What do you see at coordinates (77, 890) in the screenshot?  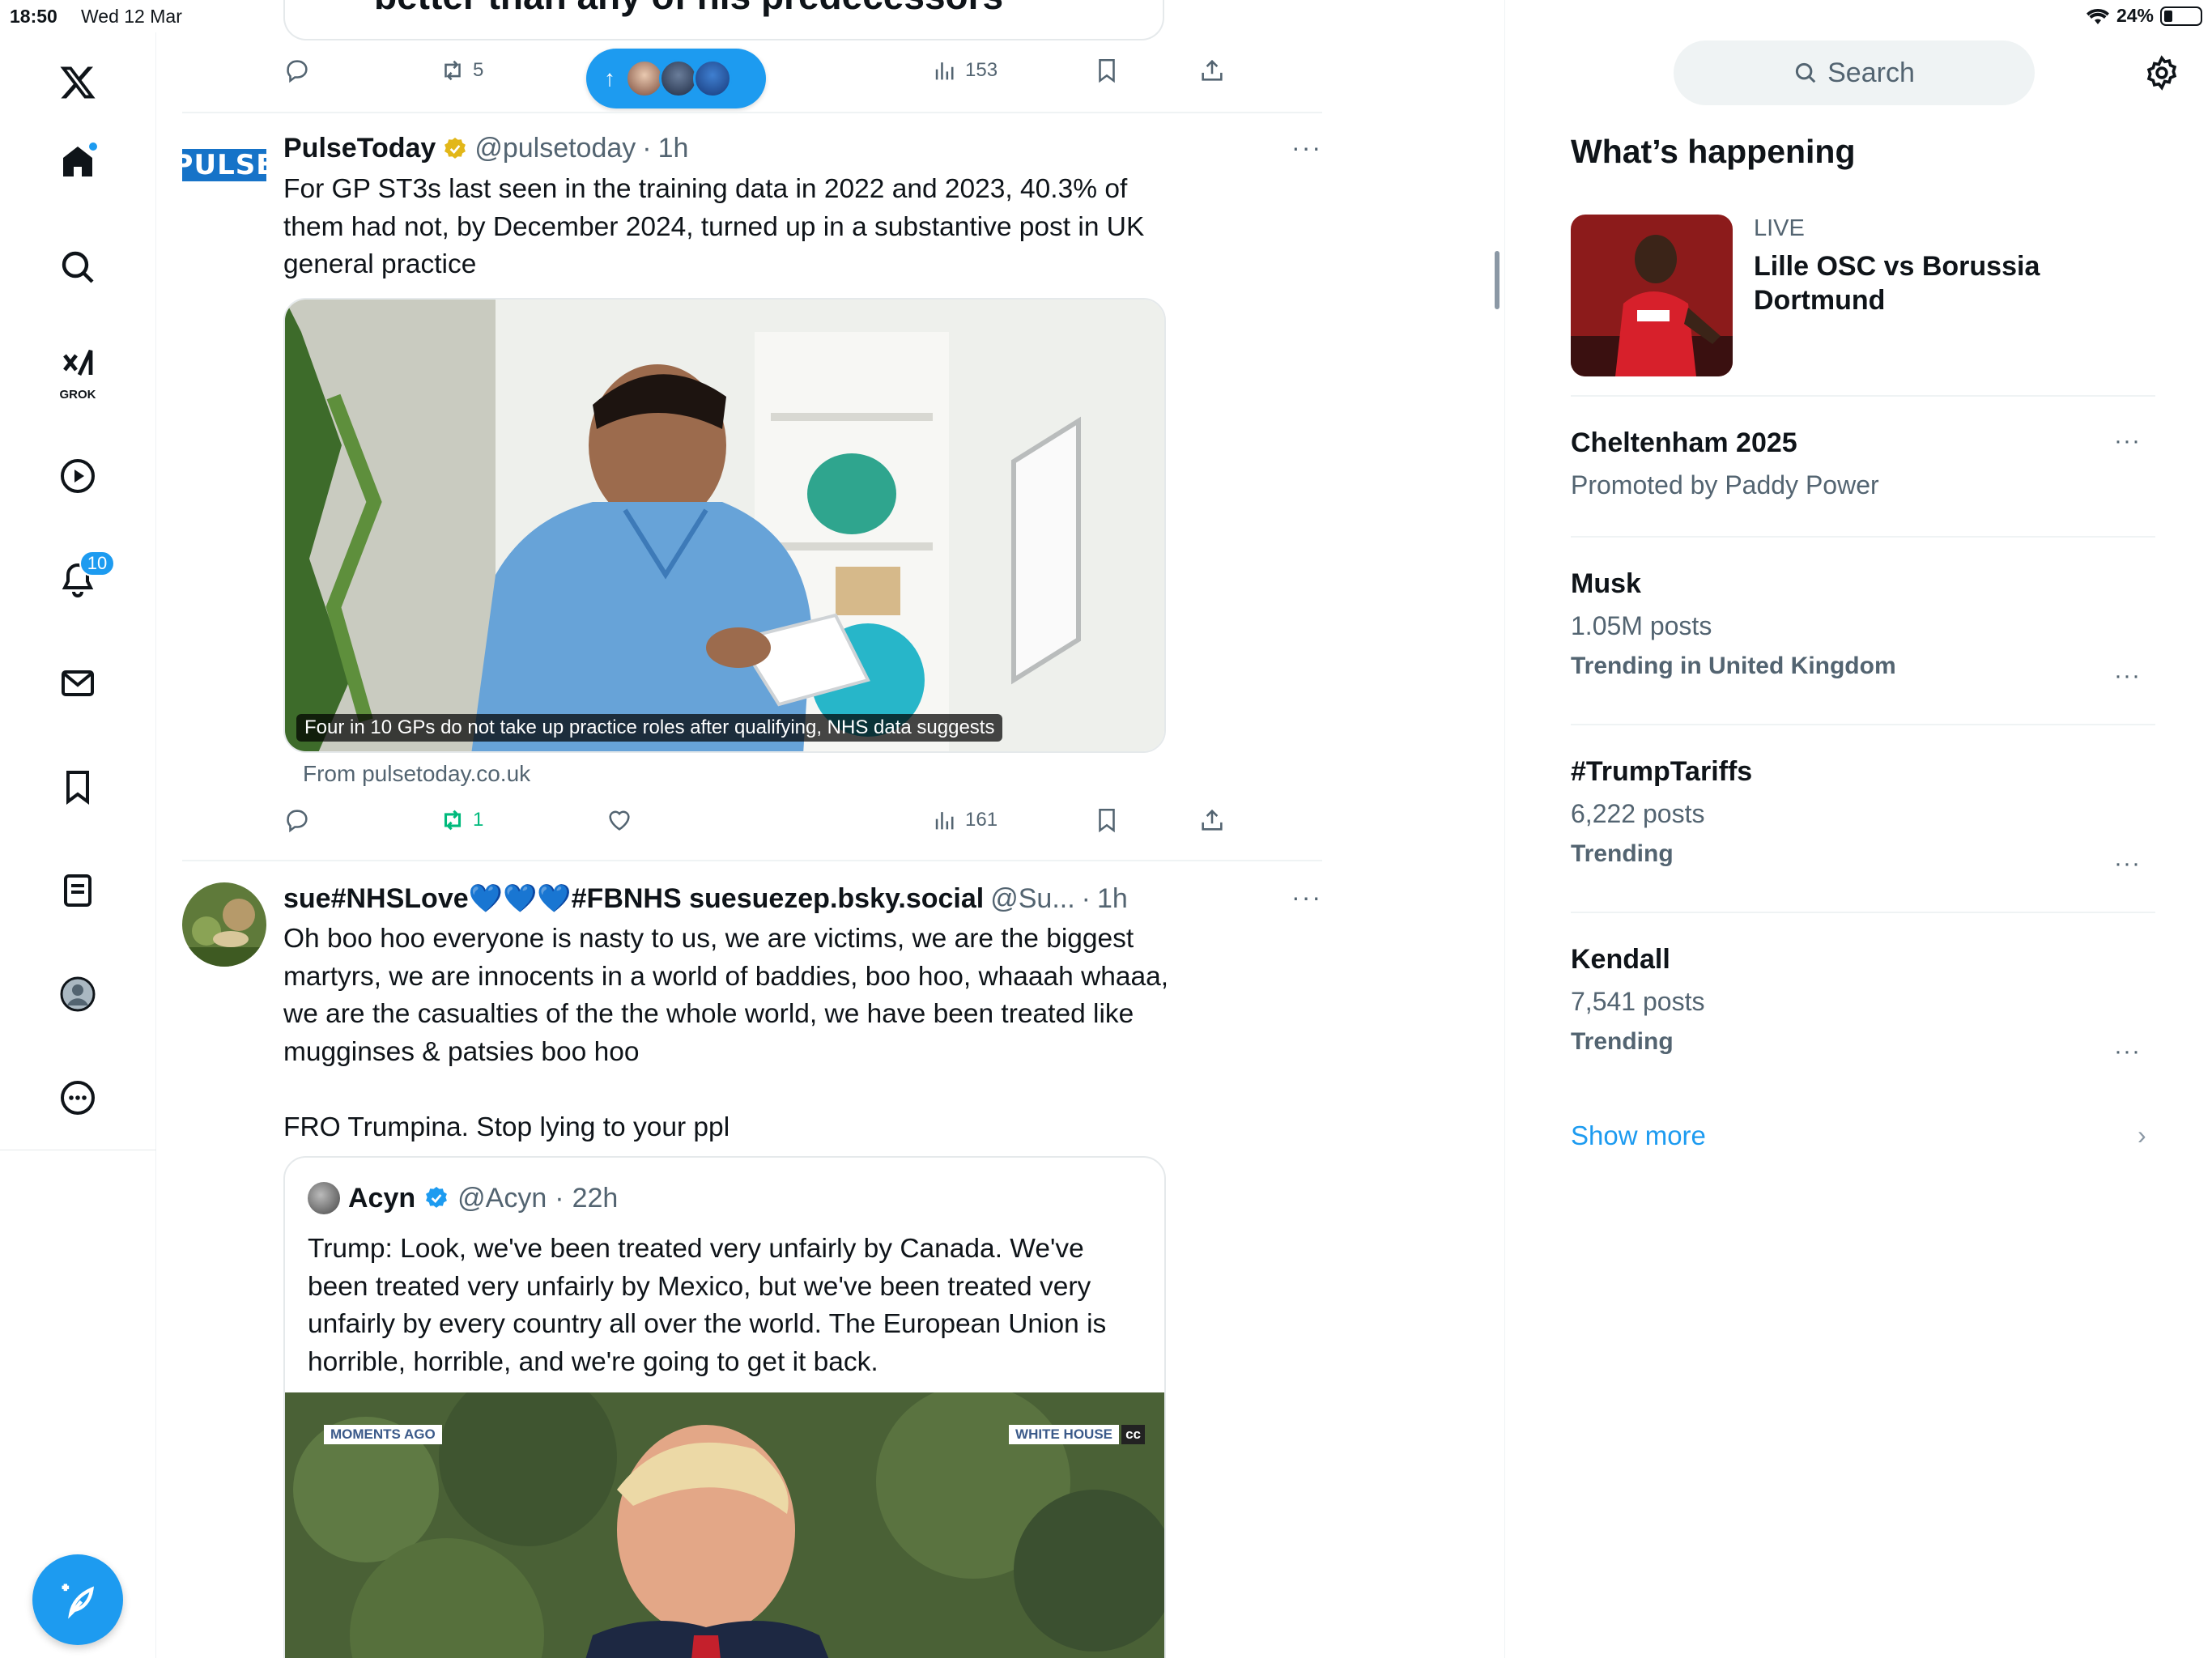 I see `lists-icon` at bounding box center [77, 890].